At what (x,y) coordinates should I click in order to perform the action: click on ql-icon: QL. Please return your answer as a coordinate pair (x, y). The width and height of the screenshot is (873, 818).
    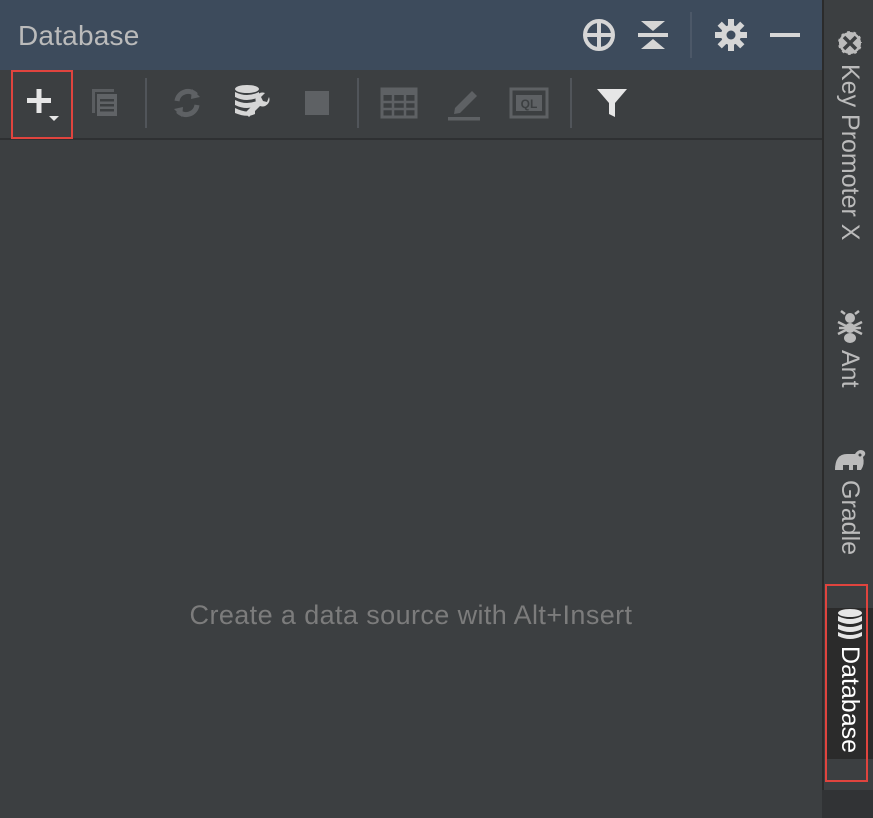
    Looking at the image, I should click on (529, 103).